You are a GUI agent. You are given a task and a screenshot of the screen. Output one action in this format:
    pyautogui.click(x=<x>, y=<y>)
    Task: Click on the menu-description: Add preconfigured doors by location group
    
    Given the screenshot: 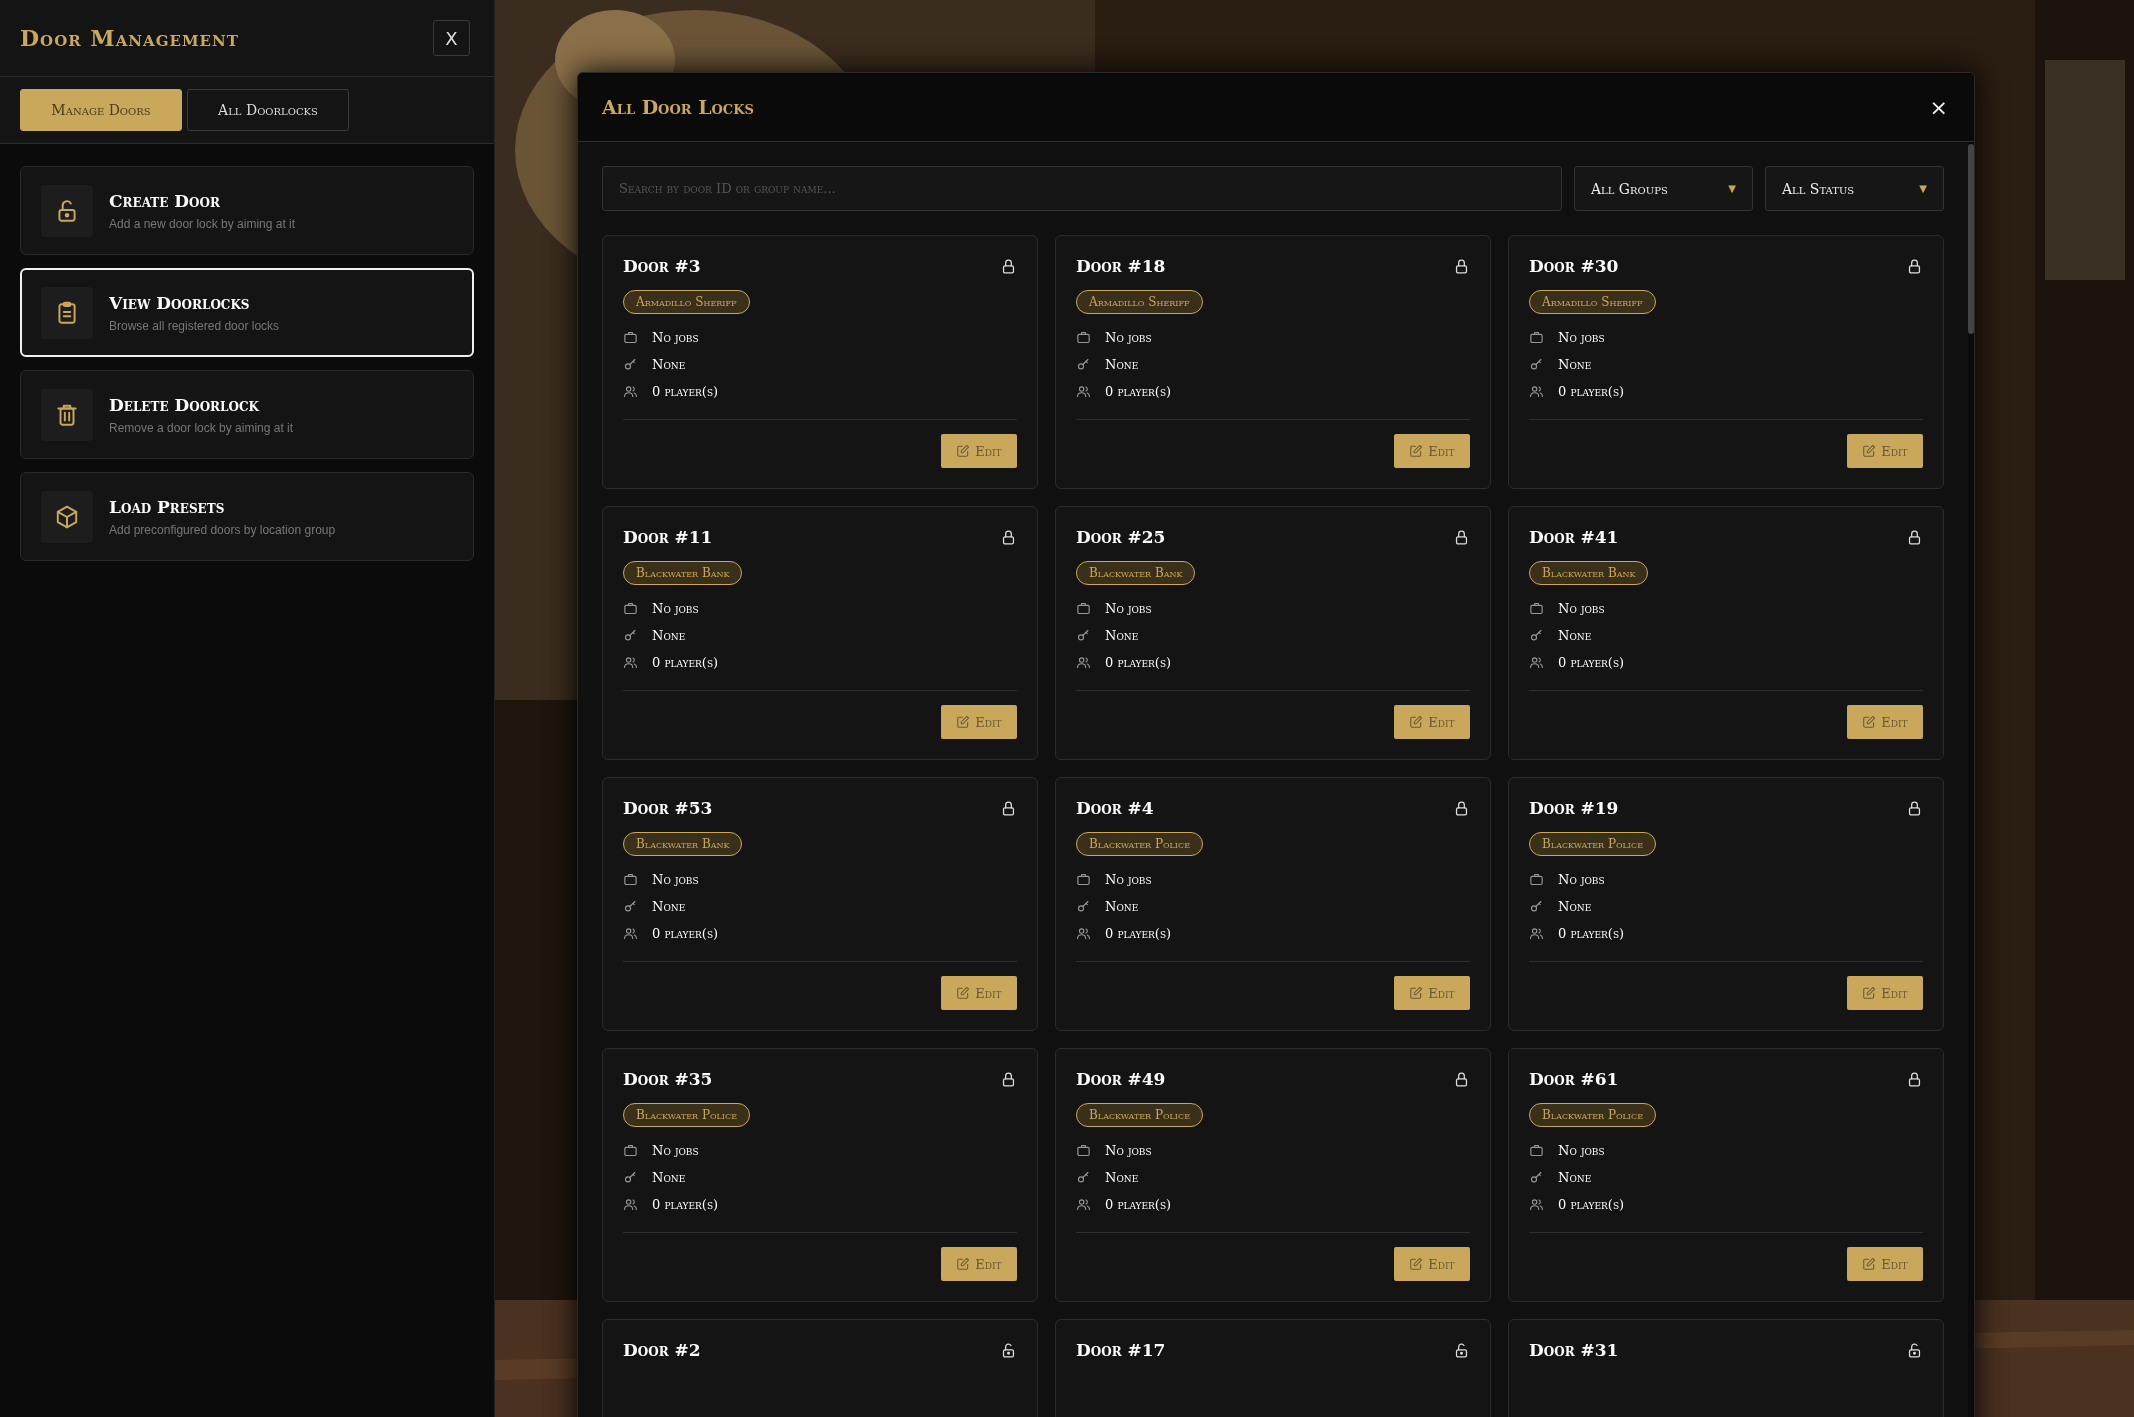 What is the action you would take?
    pyautogui.click(x=222, y=529)
    